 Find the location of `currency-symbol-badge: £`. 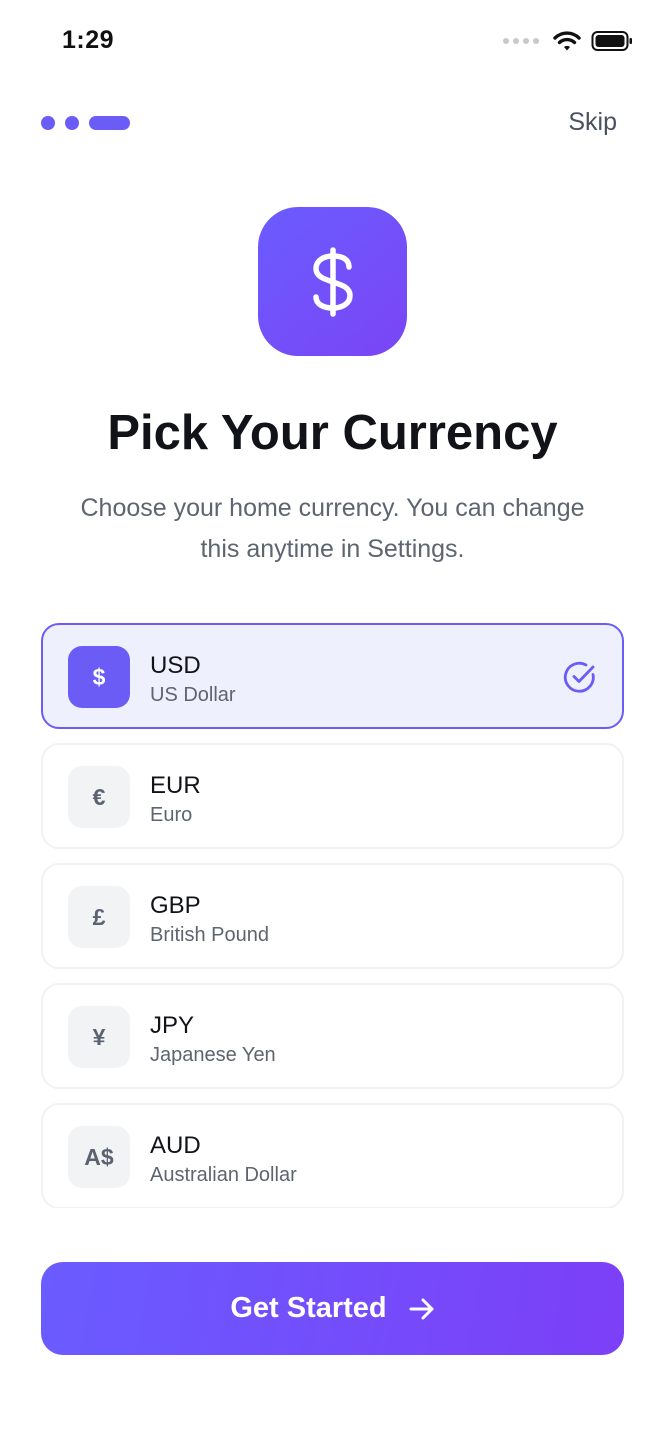

currency-symbol-badge: £ is located at coordinates (99, 917).